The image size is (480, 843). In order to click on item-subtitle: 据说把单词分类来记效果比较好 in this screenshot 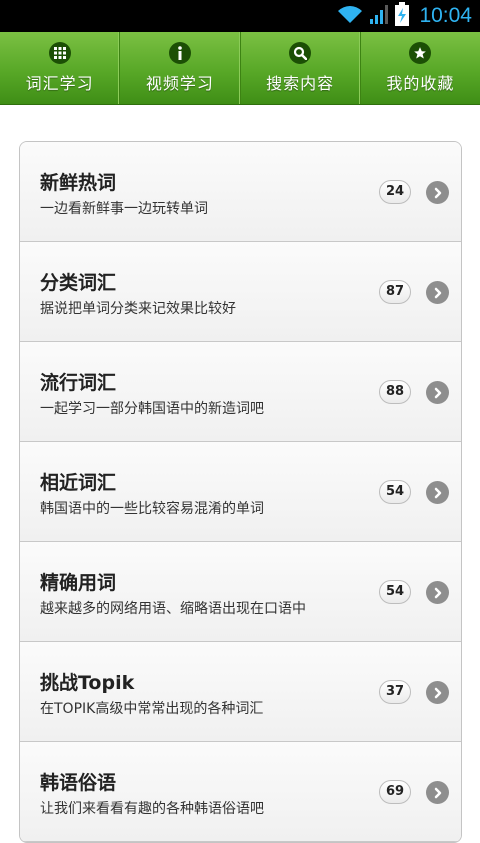, I will do `click(138, 309)`.